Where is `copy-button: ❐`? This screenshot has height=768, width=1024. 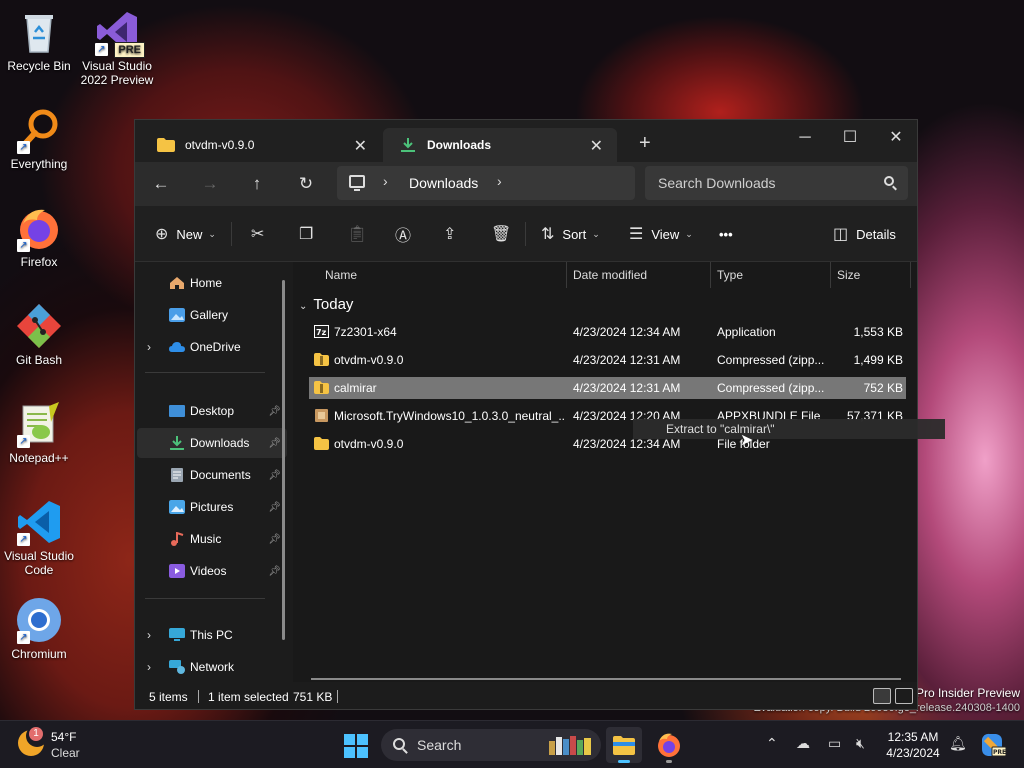
copy-button: ❐ is located at coordinates (310, 234).